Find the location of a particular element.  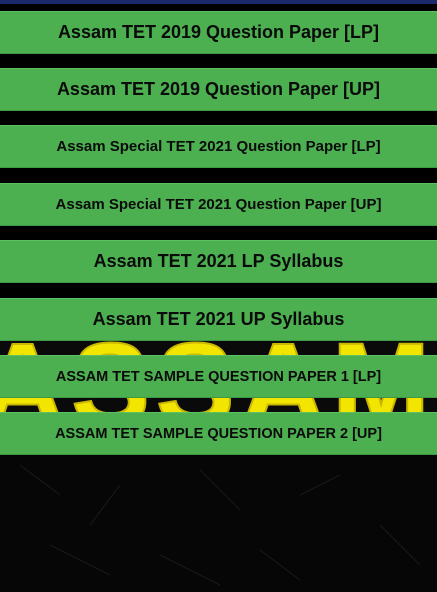

btn-label: ASSAM TET SAMPLE QUESTION PAPER 2 [UP] is located at coordinates (218, 433).